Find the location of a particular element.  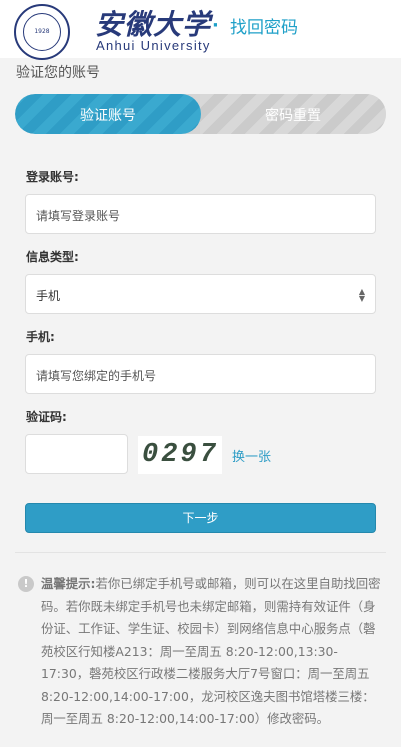

step-progress: 密码重置 验证账号 is located at coordinates (200, 114).